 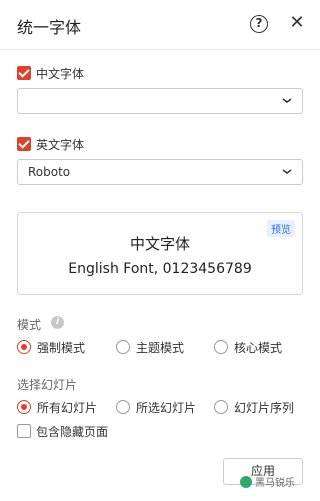 I want to click on mode-option-label: 主题模式, so click(x=160, y=347).